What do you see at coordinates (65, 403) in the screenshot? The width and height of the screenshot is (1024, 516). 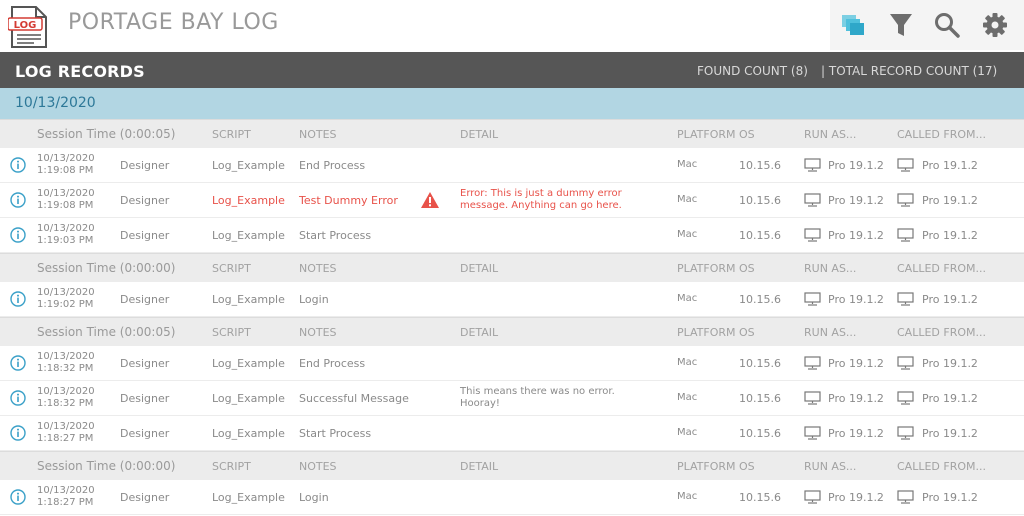 I see `record-time: 1:18:32 PM` at bounding box center [65, 403].